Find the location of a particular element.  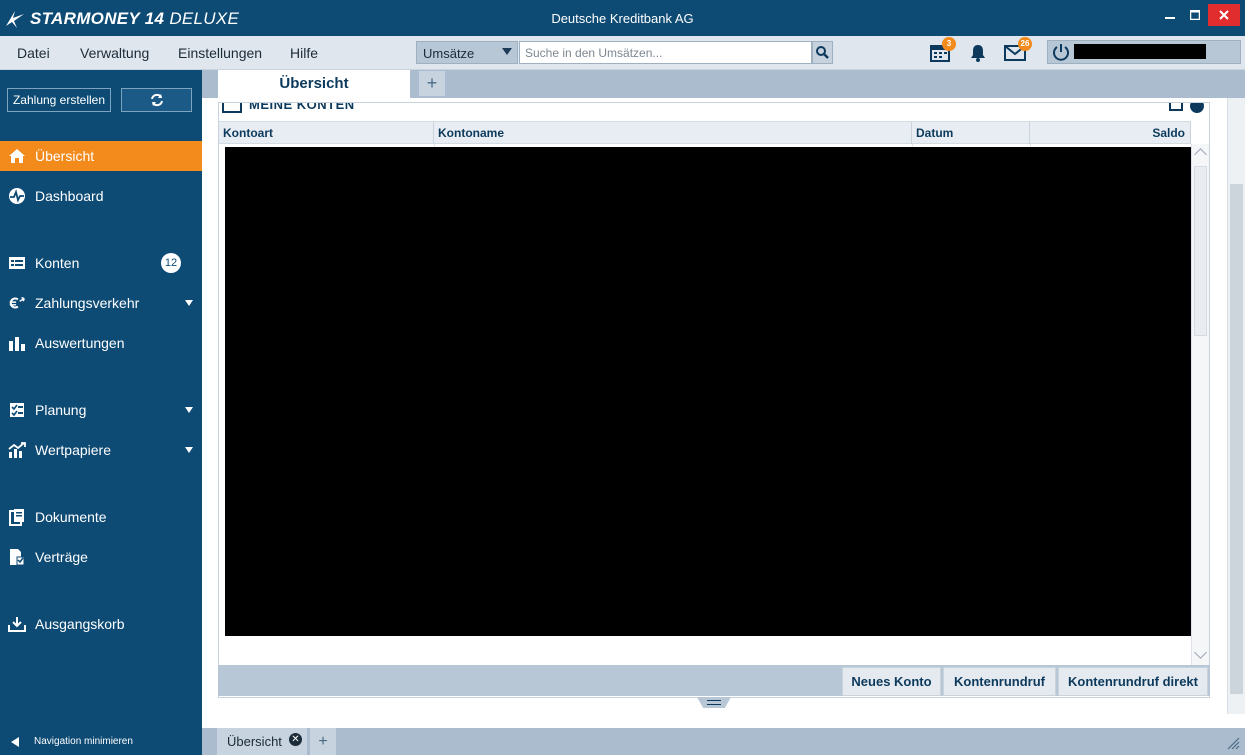

sidebar-item-label: Auswertungen is located at coordinates (80, 343).